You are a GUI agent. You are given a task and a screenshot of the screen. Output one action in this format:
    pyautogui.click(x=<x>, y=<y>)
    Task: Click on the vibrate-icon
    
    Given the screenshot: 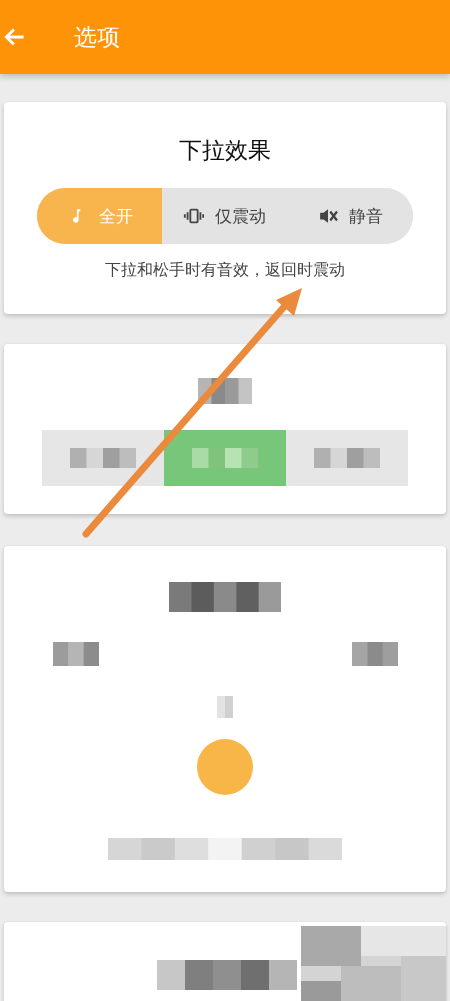 What is the action you would take?
    pyautogui.click(x=194, y=216)
    